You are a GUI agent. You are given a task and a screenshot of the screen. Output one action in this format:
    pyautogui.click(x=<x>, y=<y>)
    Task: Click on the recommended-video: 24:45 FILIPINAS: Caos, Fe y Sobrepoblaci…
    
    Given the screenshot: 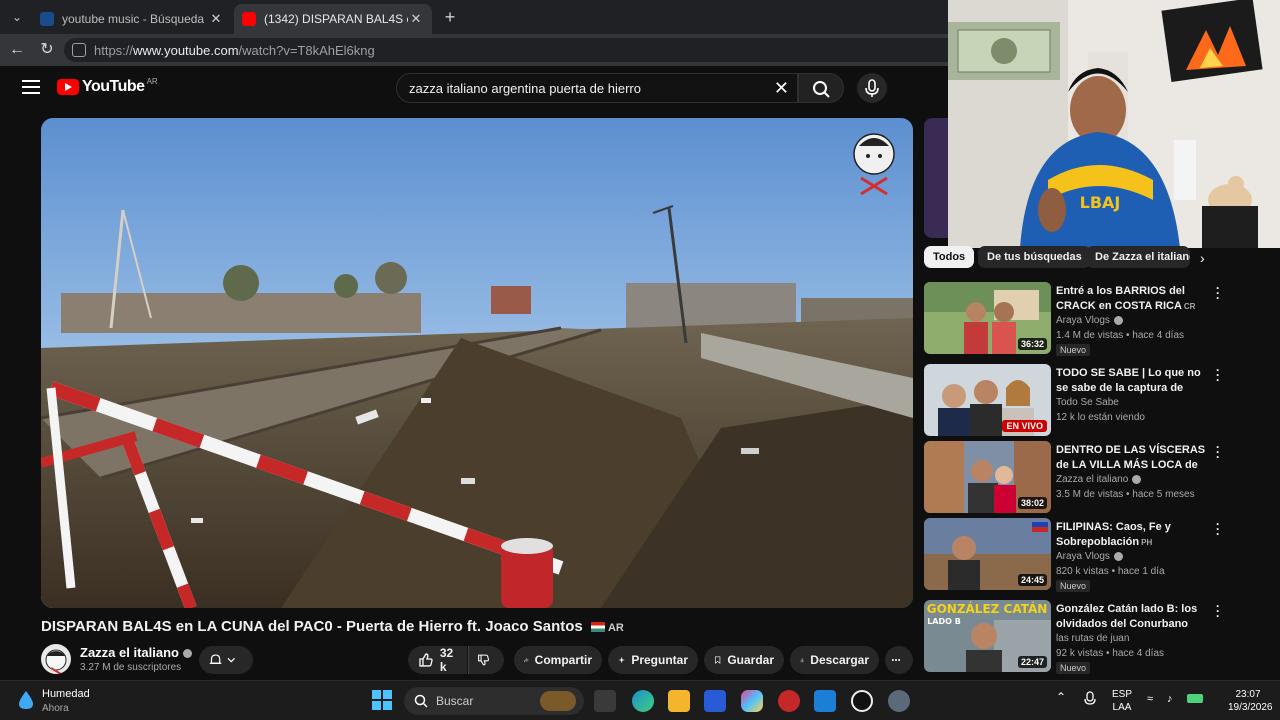 What is the action you would take?
    pyautogui.click(x=1074, y=559)
    